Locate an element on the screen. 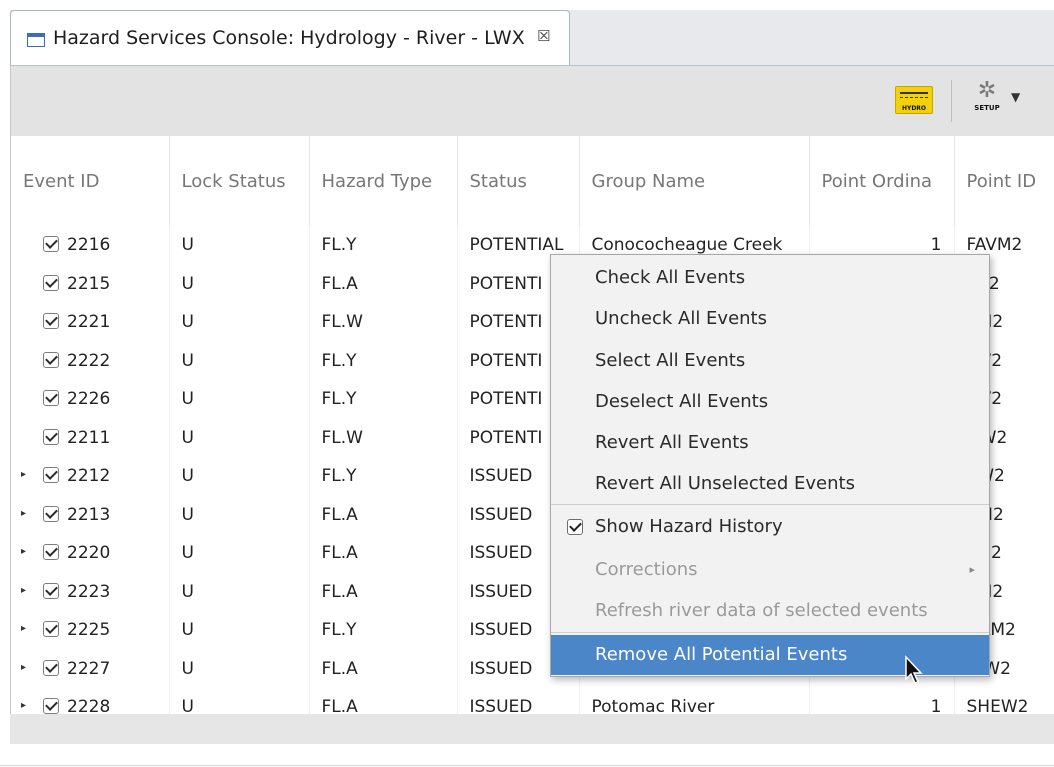  table-row: ▸ 2228 U FL.A ISSUED Potomac River 1 SHEW2 is located at coordinates (532, 701).